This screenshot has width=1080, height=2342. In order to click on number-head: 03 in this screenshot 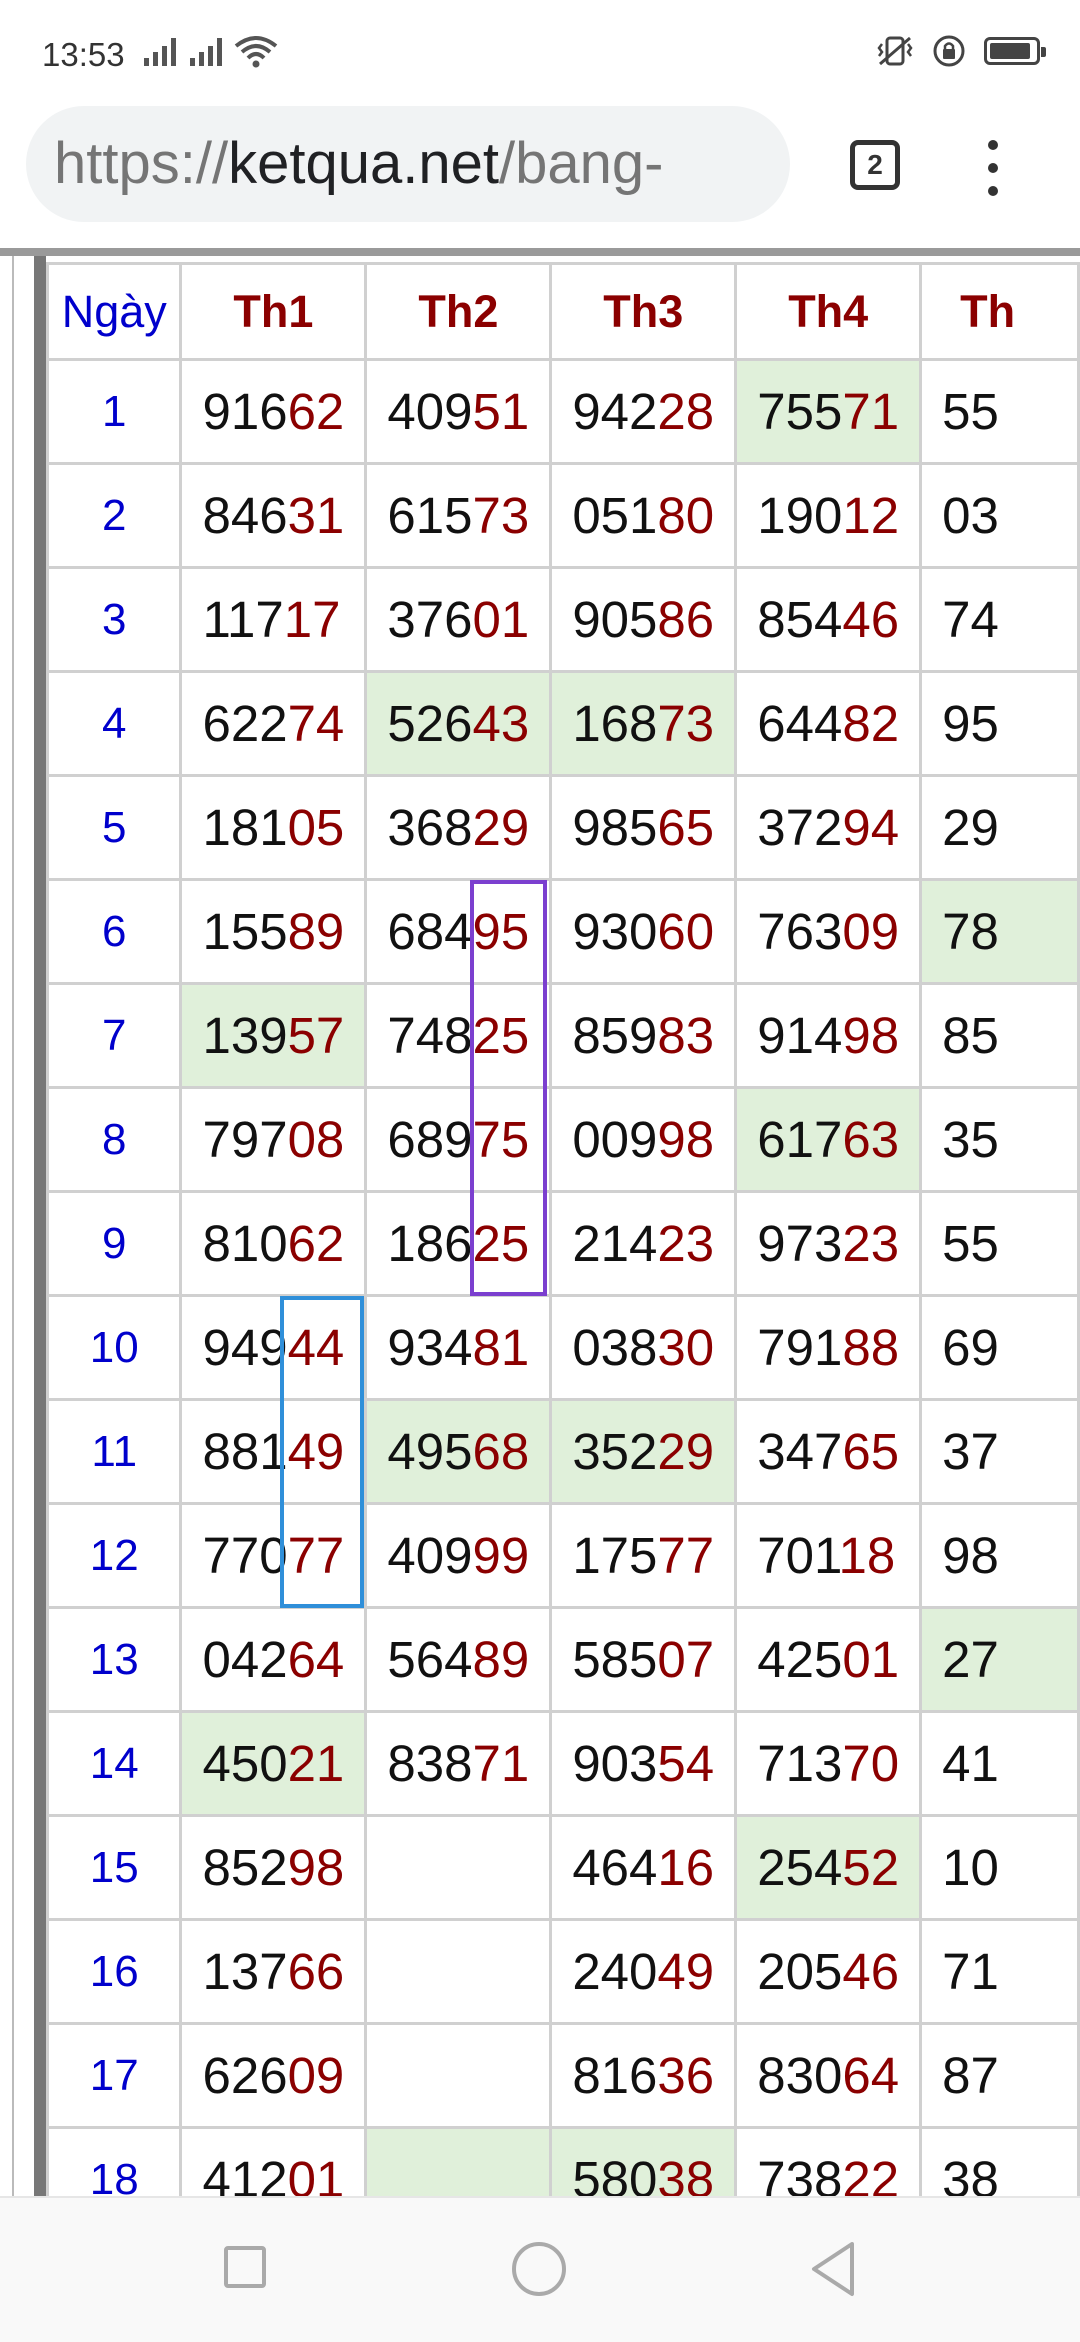, I will do `click(970, 515)`.